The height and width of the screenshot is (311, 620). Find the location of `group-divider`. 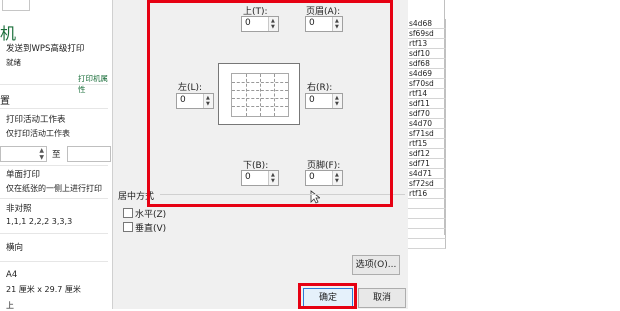

group-divider is located at coordinates (282, 194).